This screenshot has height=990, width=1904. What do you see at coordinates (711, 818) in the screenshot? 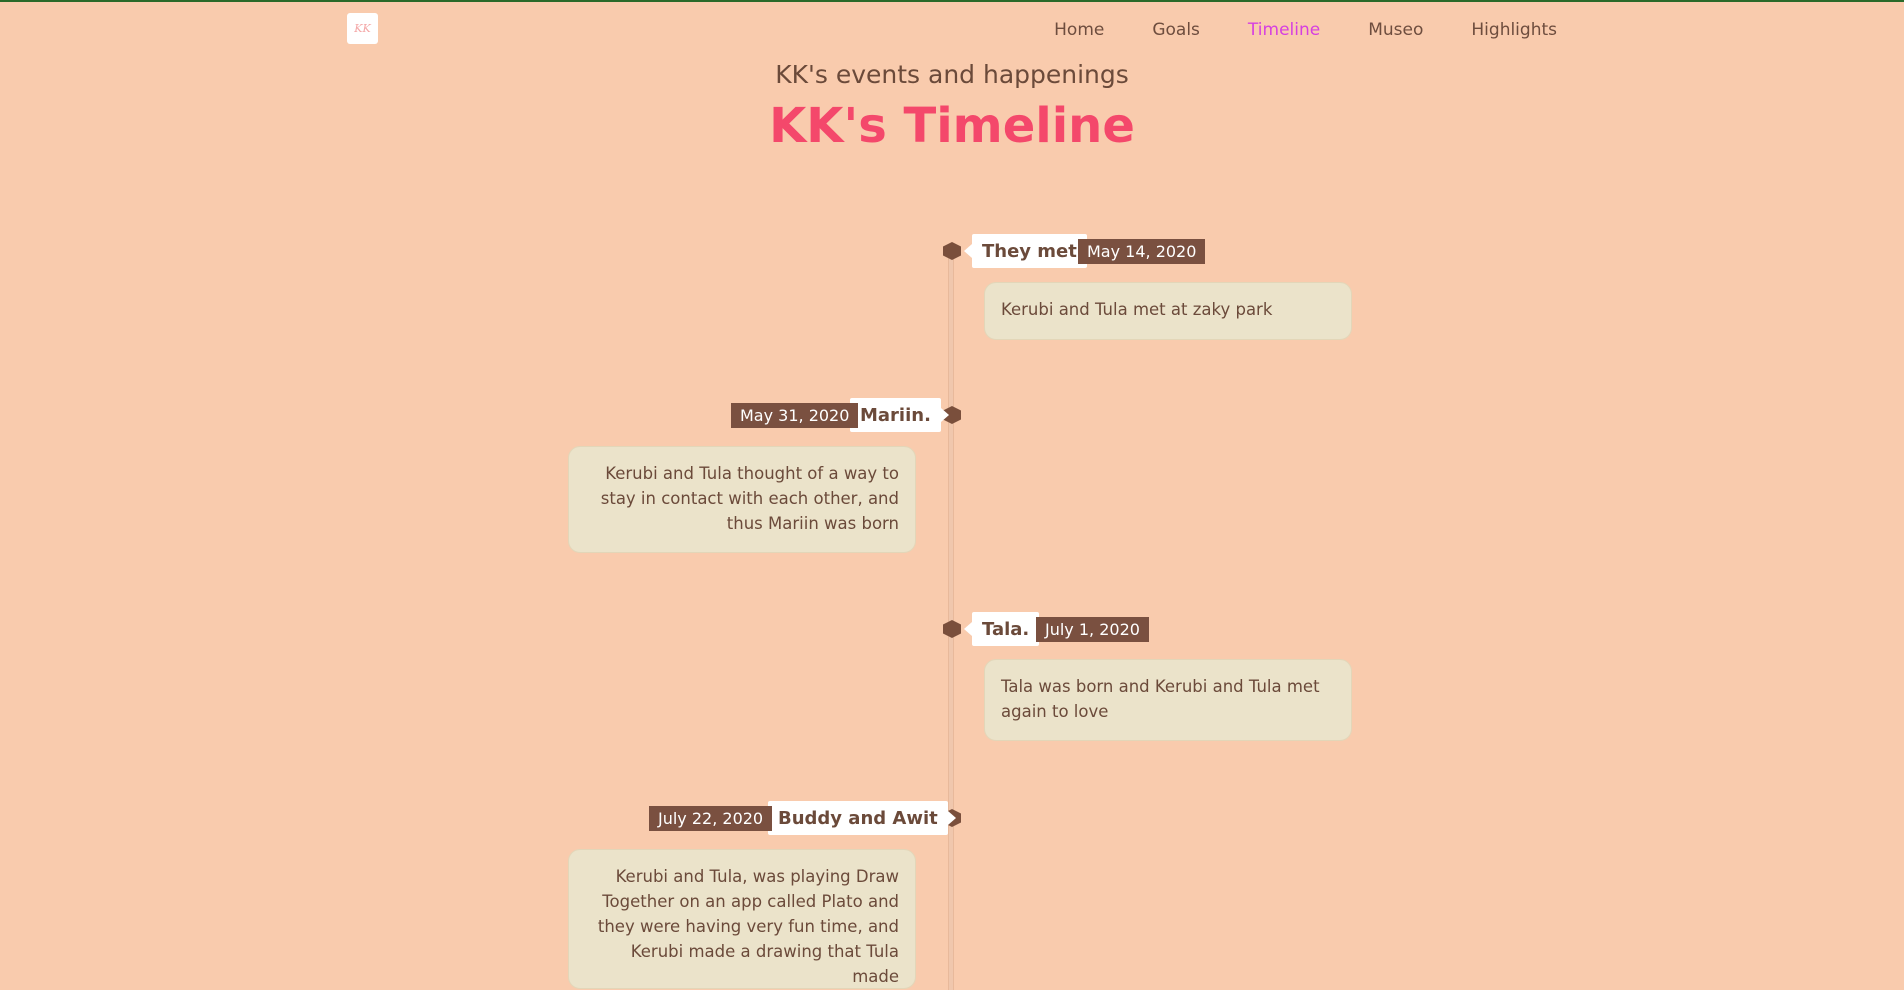
I see `event-date: July 22, 2020` at bounding box center [711, 818].